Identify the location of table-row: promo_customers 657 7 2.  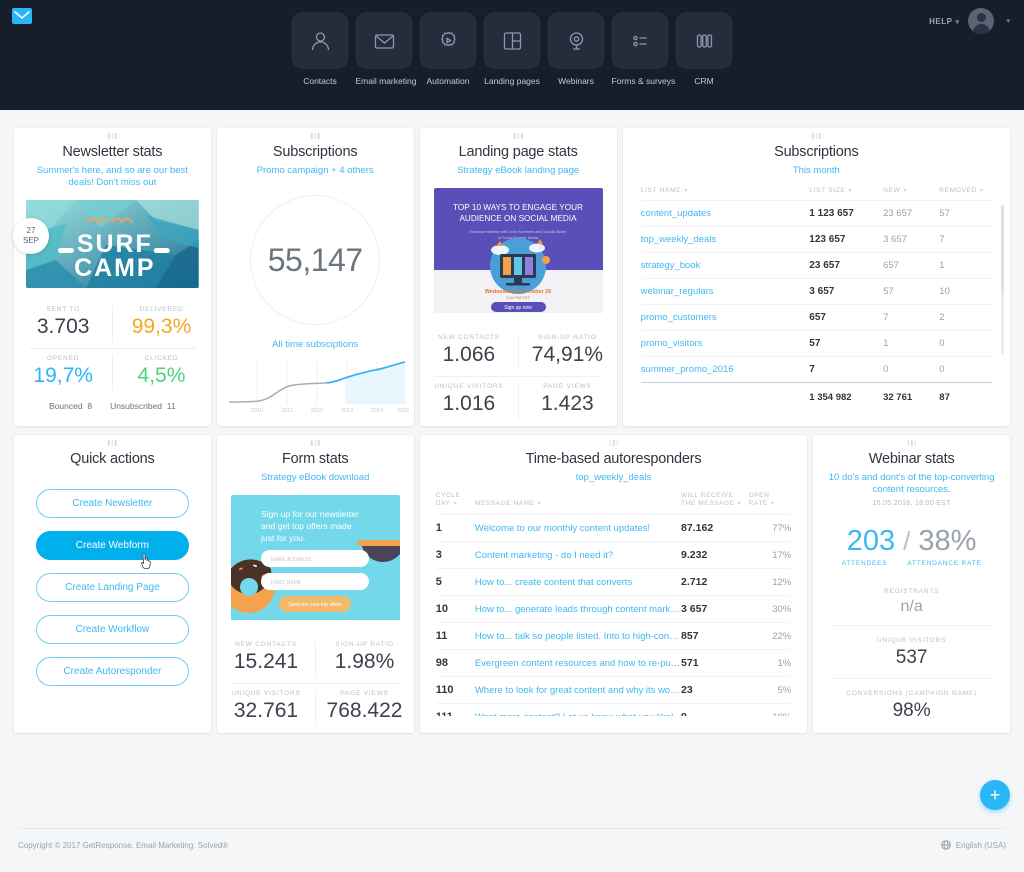
(816, 317).